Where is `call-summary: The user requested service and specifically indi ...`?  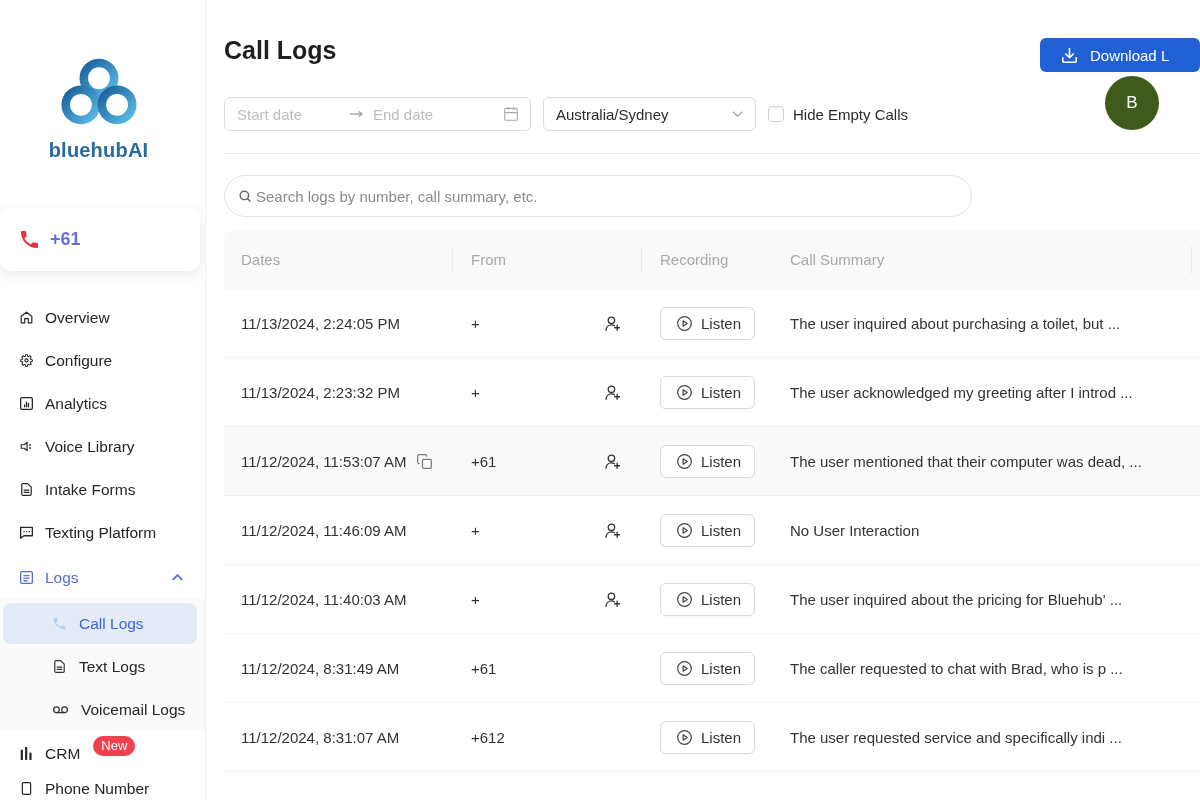
call-summary: The user requested service and specifically indi ... is located at coordinates (956, 737).